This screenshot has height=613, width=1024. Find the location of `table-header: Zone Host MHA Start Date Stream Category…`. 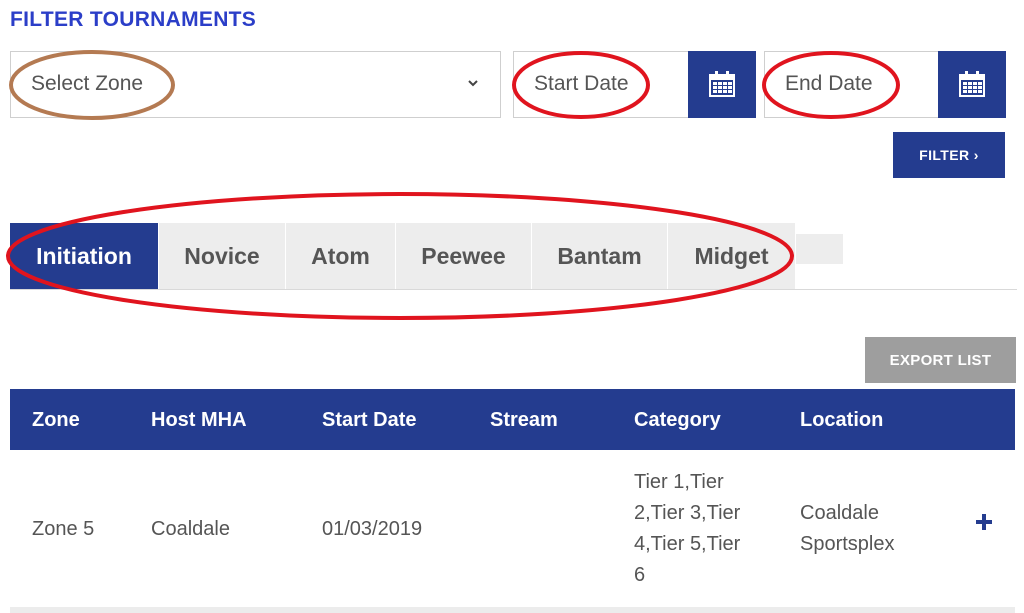

table-header: Zone Host MHA Start Date Stream Category… is located at coordinates (512, 419).